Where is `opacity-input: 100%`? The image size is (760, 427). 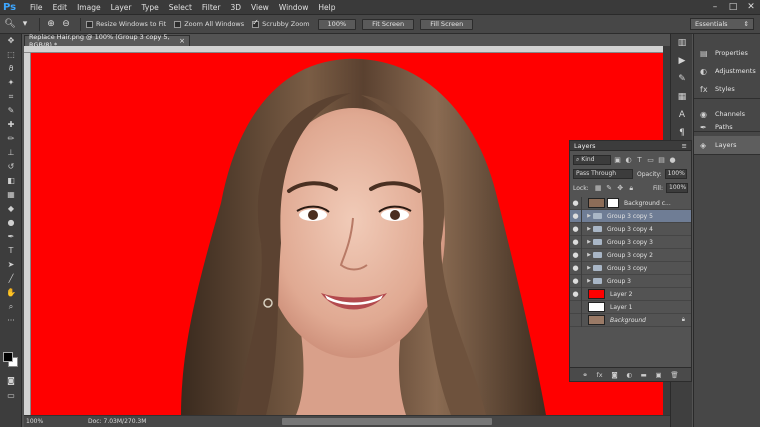 opacity-input: 100% is located at coordinates (675, 174).